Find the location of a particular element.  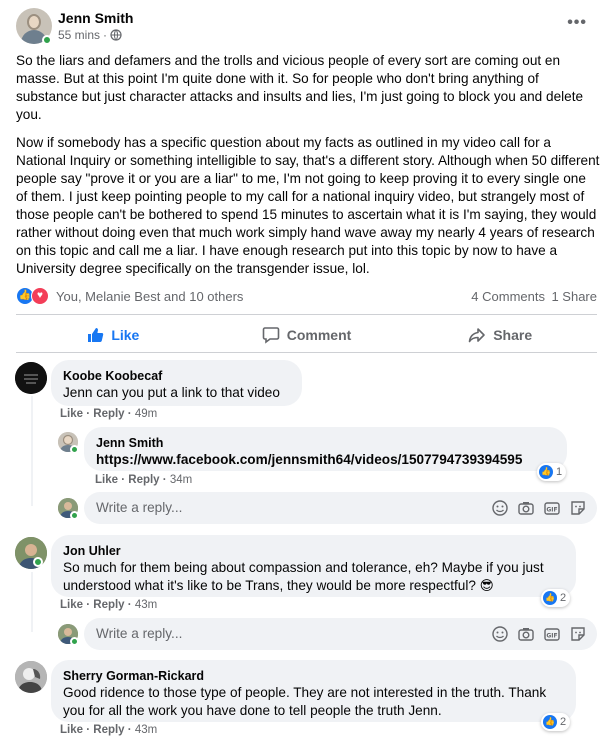

reaction-icons: 👍 ♥ is located at coordinates (34, 296).